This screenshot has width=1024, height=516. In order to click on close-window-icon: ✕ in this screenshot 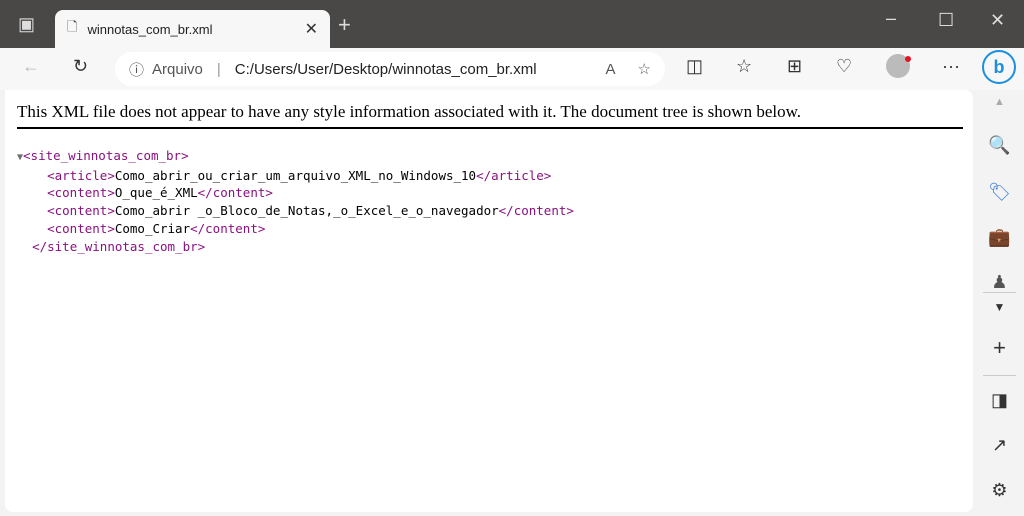, I will do `click(997, 20)`.